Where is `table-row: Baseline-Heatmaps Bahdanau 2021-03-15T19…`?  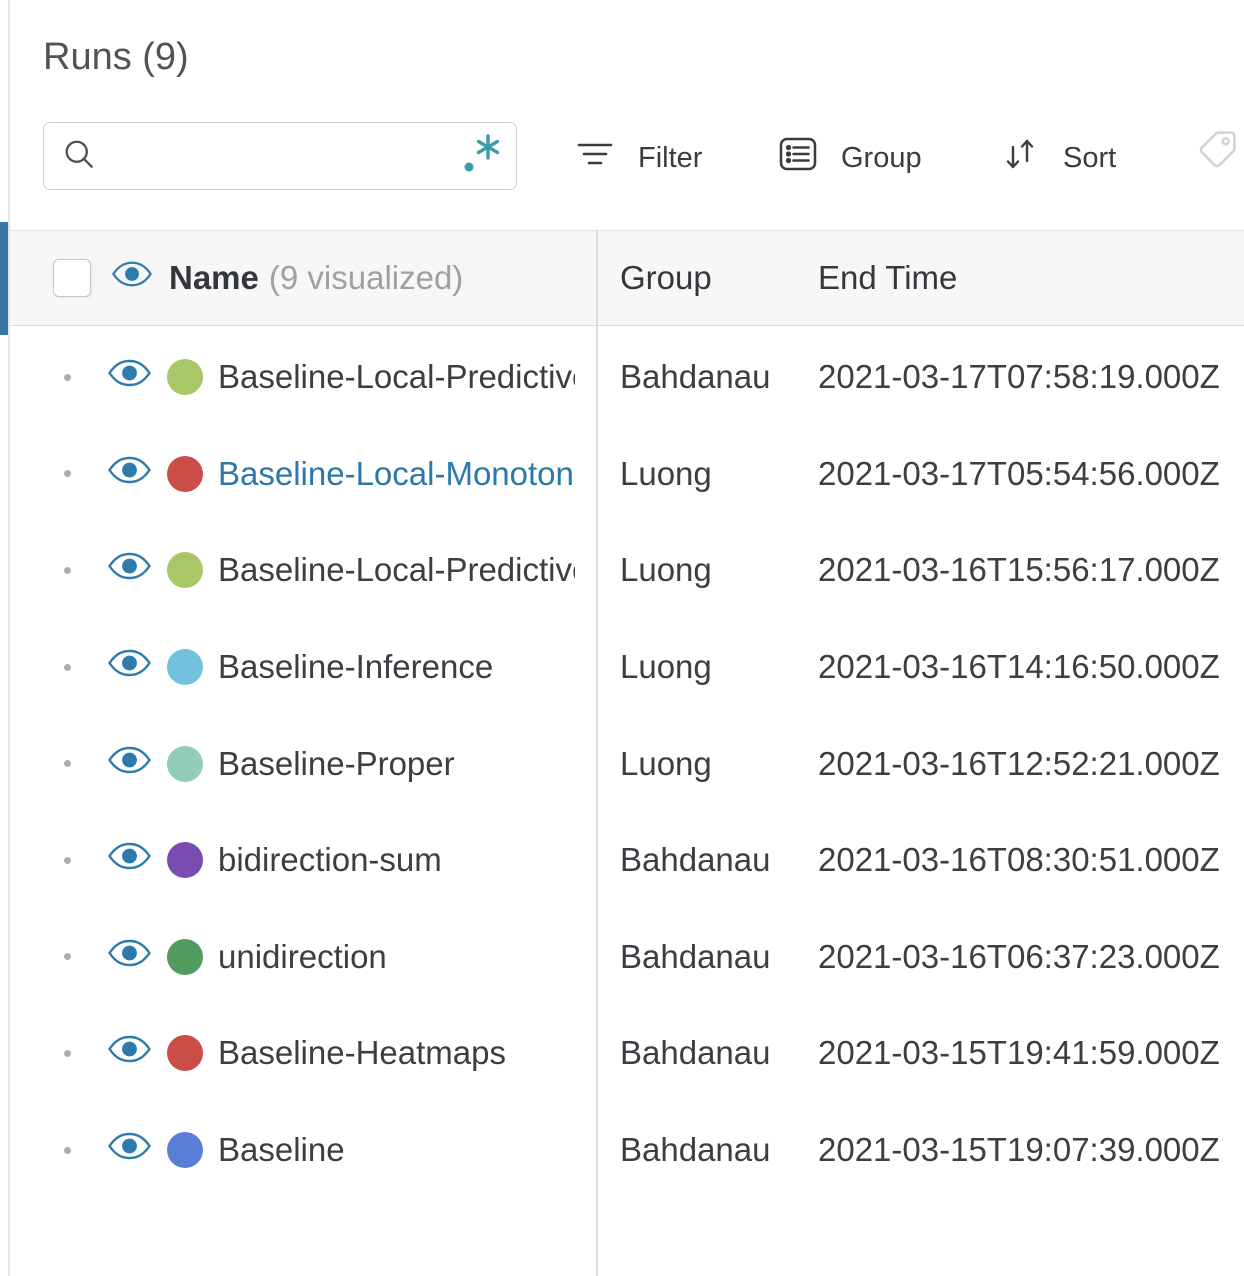 table-row: Baseline-Heatmaps Bahdanau 2021-03-15T19… is located at coordinates (627, 1053).